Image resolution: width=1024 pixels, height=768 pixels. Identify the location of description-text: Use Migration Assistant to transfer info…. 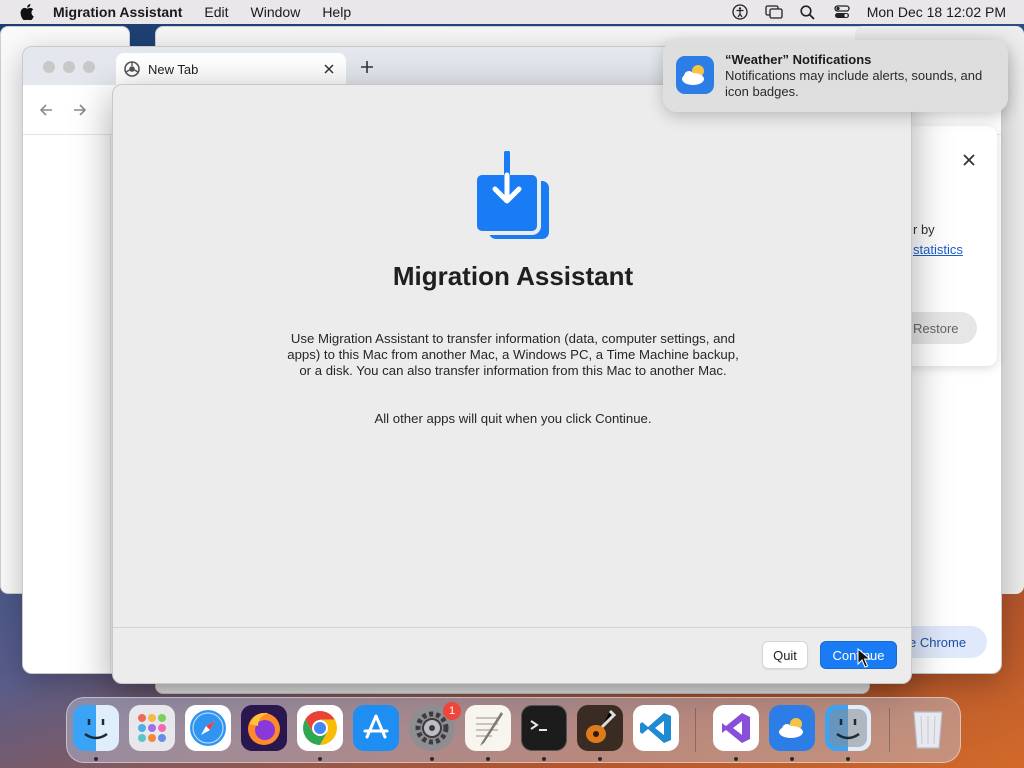
(513, 354).